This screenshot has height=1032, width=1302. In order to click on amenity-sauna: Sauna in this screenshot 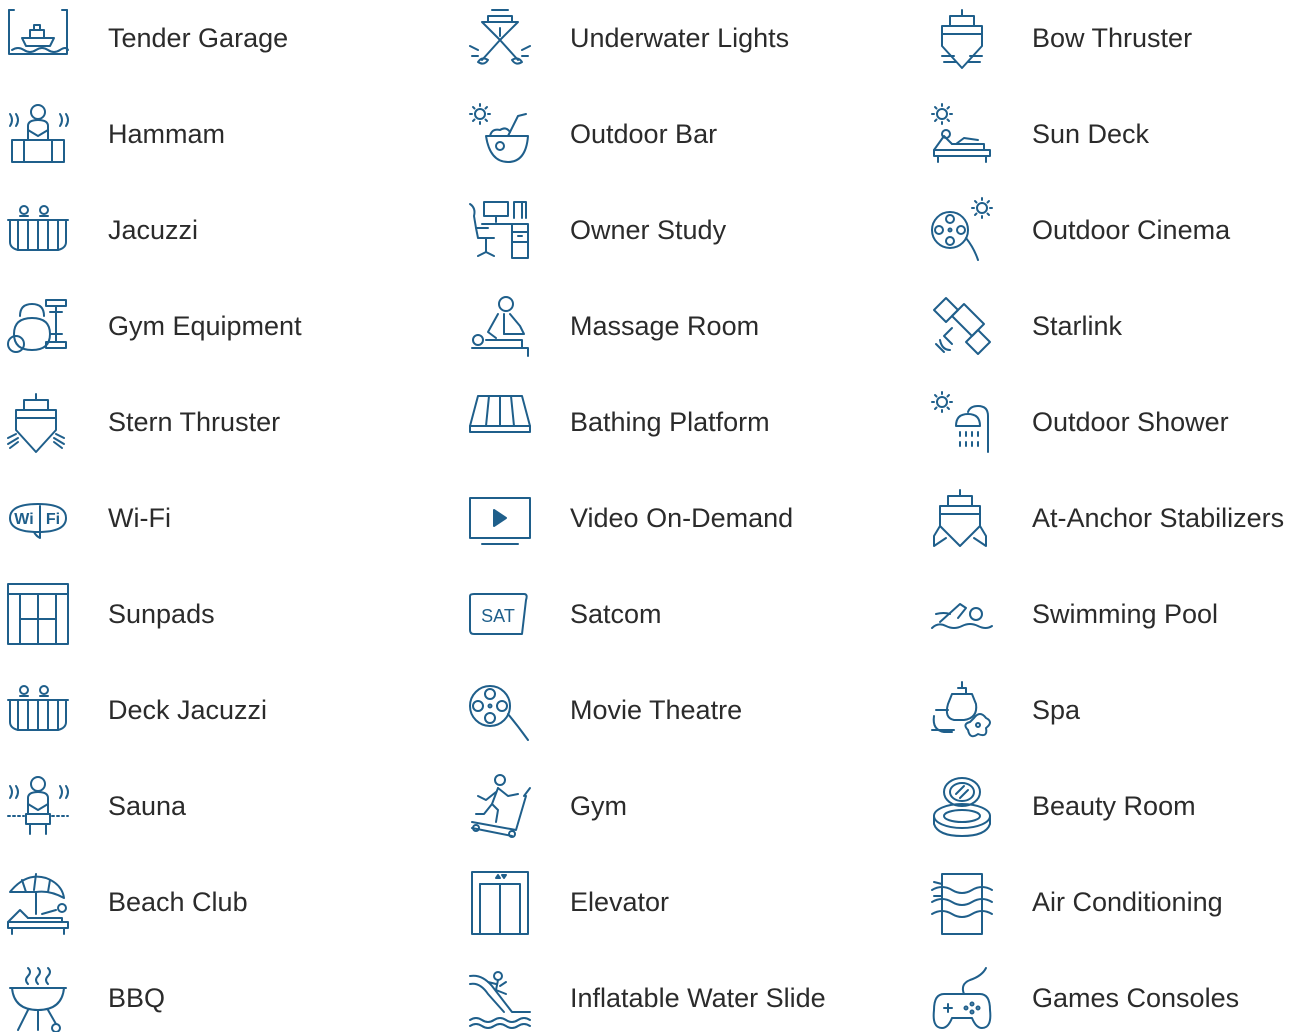, I will do `click(96, 806)`.